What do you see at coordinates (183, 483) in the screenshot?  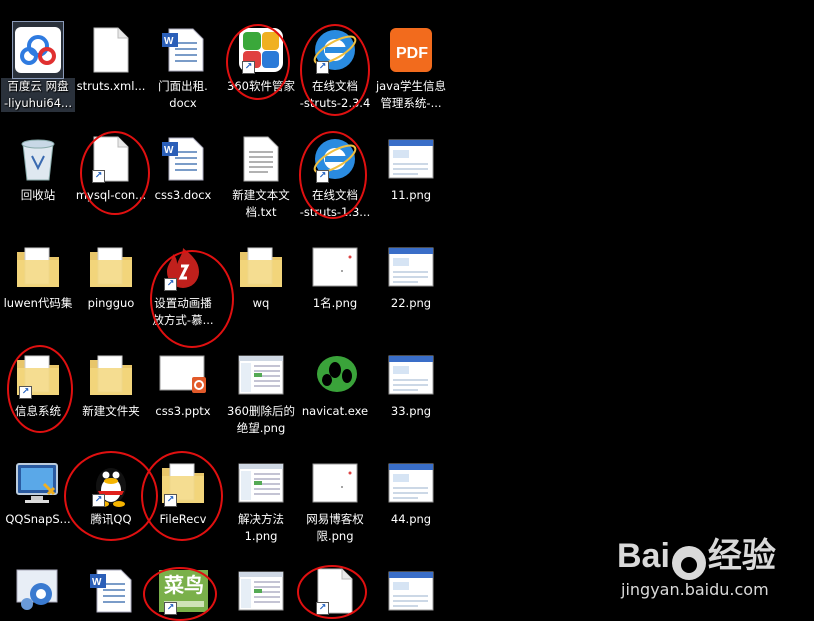 I see `filerecv-icon: ↗` at bounding box center [183, 483].